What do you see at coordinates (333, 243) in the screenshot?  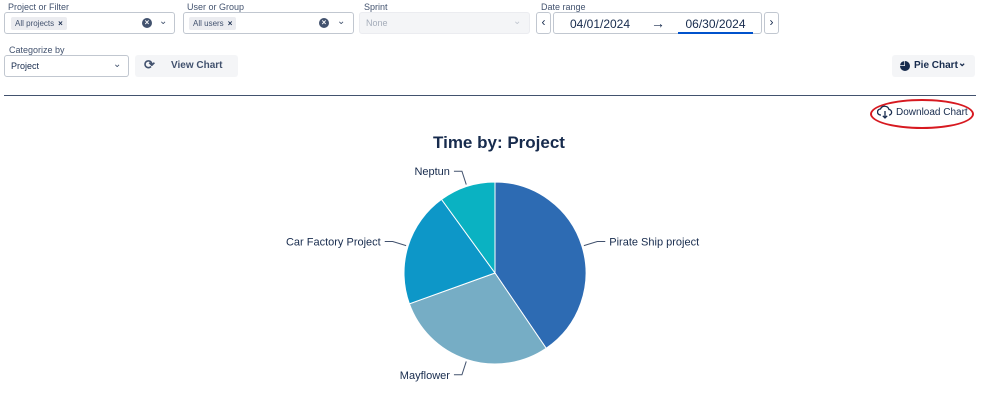 I see `pie-label-car-factory-project: Car Factory Project` at bounding box center [333, 243].